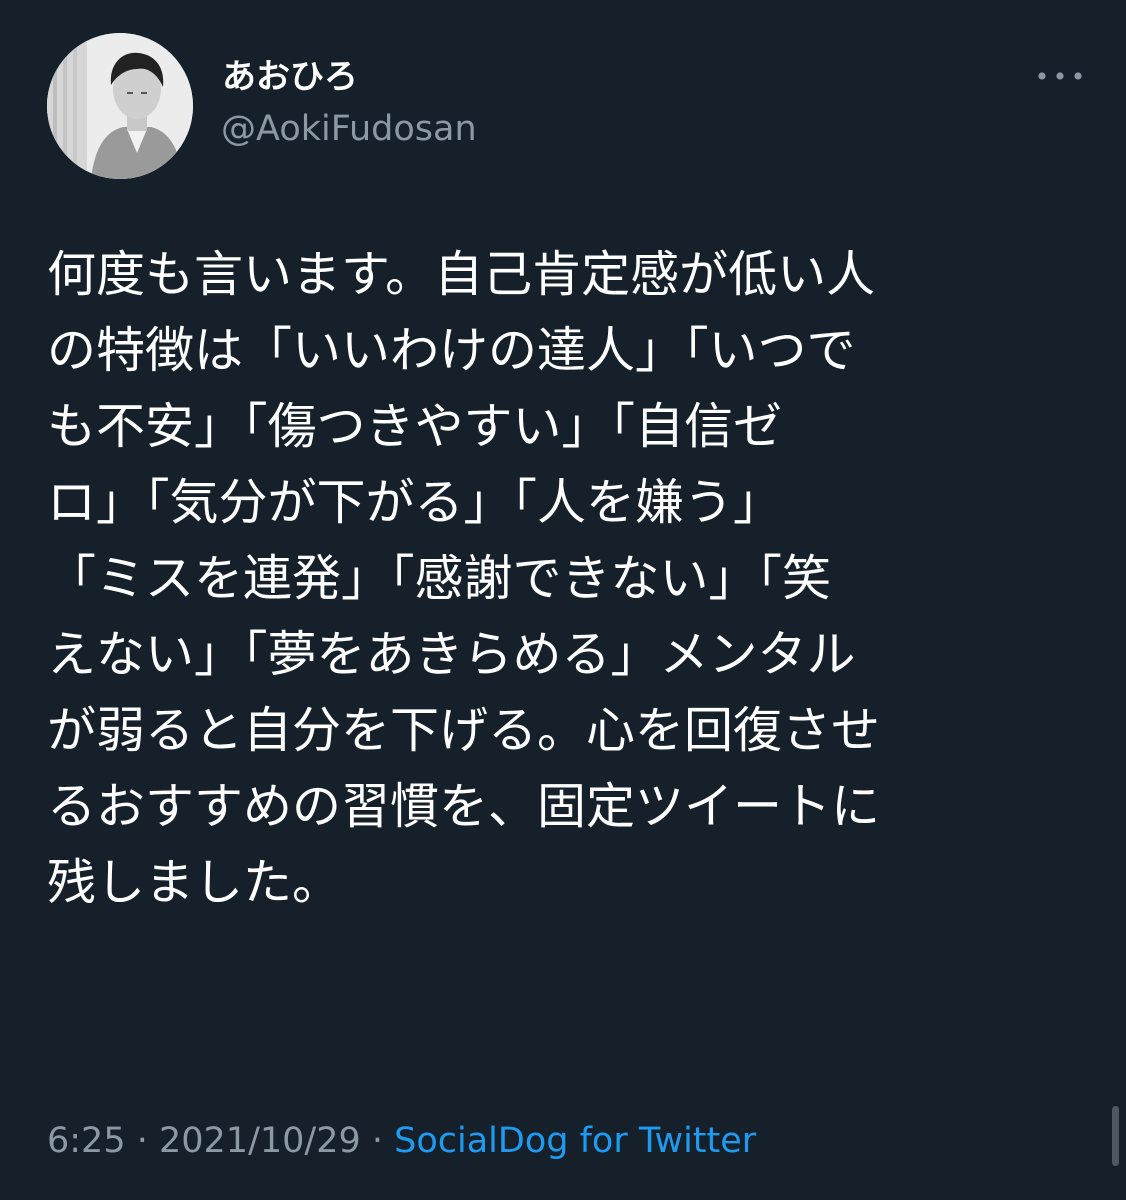 The image size is (1126, 1200). I want to click on tweet-time: 6:25, so click(86, 1141).